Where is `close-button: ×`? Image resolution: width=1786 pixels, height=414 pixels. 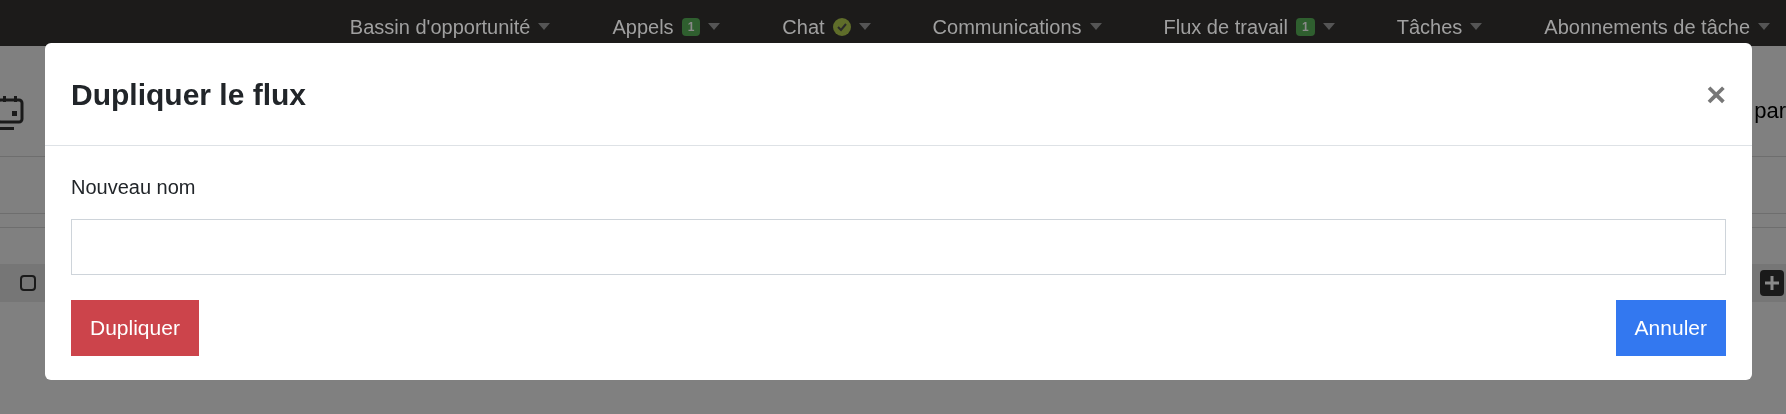
close-button: × is located at coordinates (1716, 94).